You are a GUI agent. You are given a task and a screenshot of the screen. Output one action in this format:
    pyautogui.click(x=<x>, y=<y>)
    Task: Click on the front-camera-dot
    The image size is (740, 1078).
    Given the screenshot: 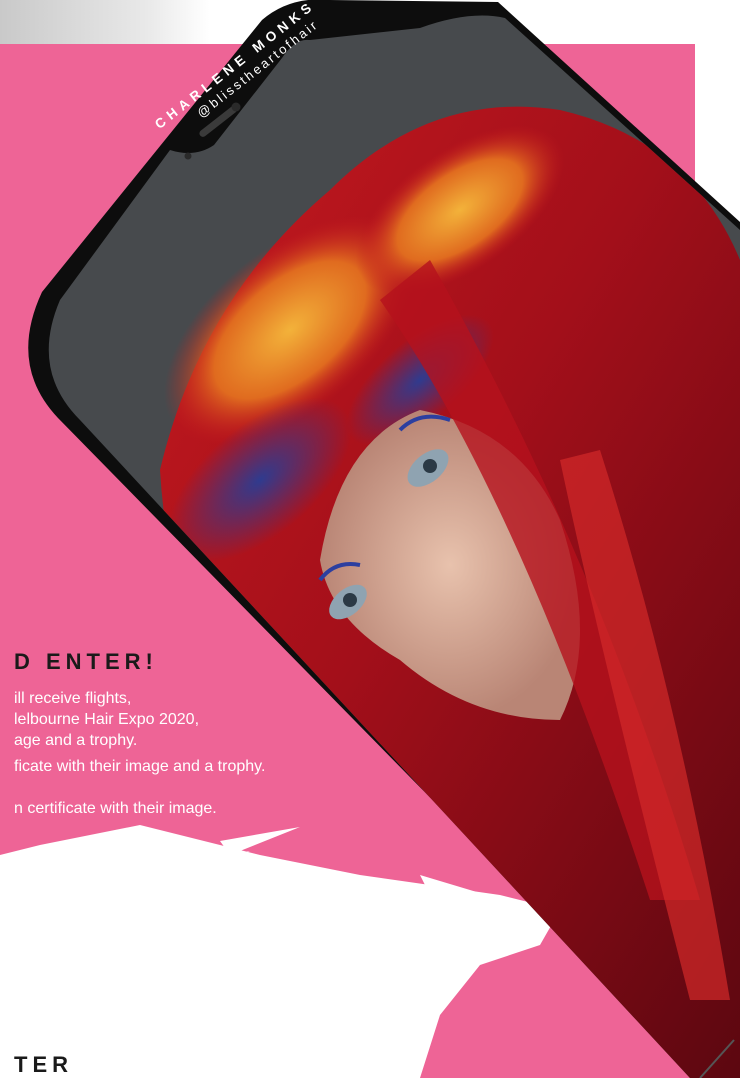 What is the action you would take?
    pyautogui.click(x=188, y=156)
    